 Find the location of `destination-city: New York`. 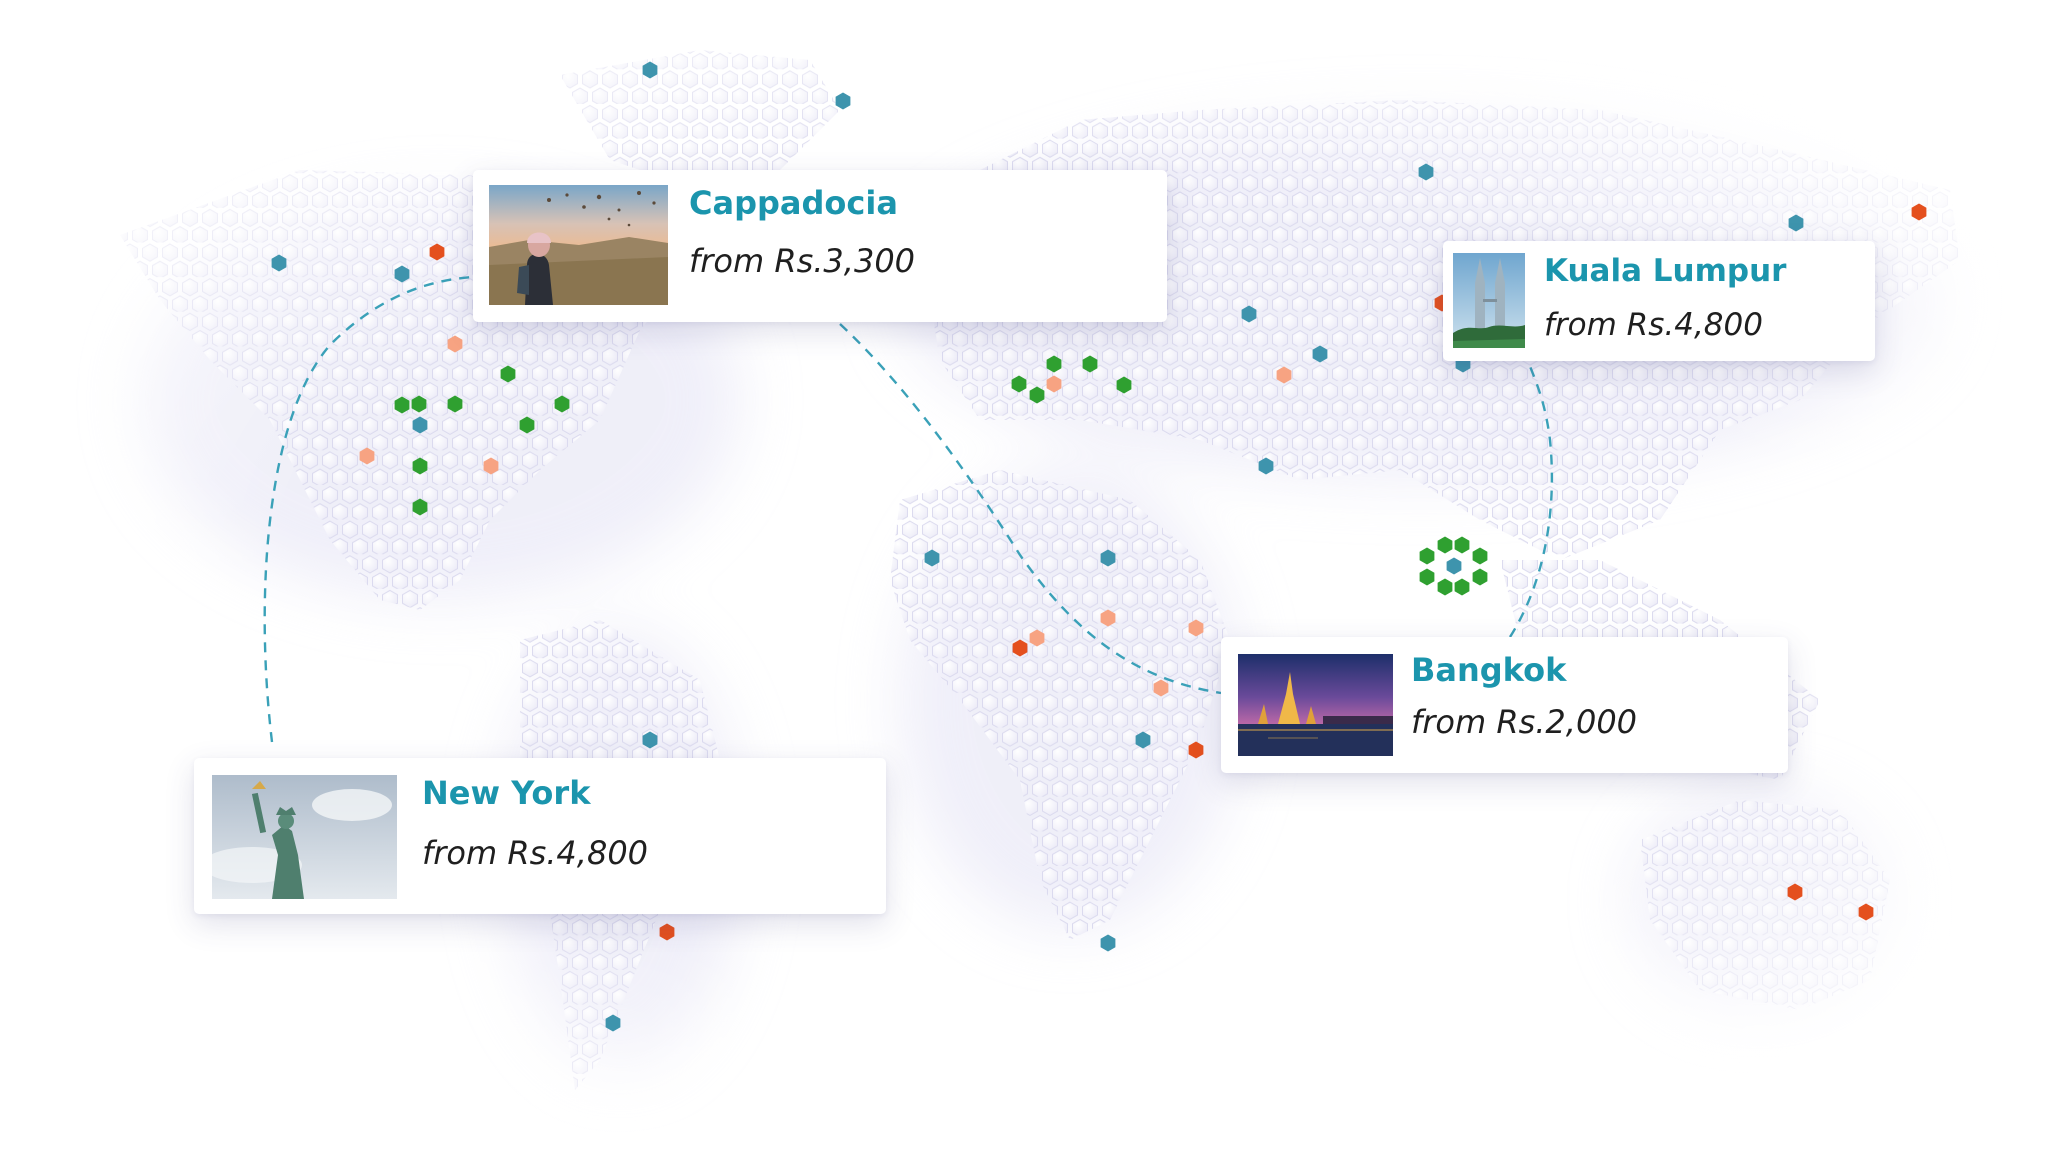

destination-city: New York is located at coordinates (506, 793).